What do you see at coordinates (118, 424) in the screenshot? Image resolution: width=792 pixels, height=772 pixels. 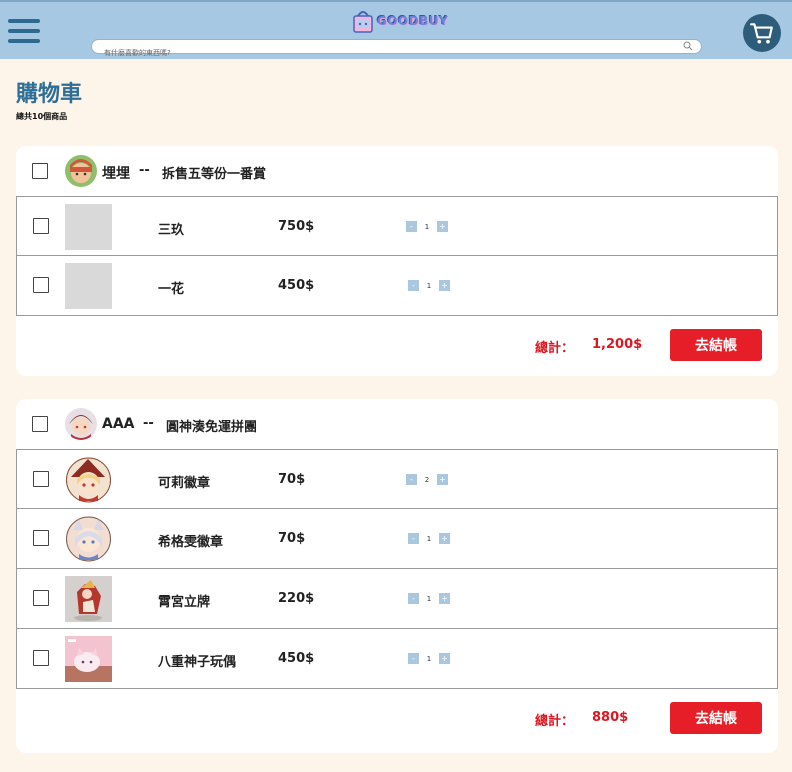 I see `seller-name: AAA` at bounding box center [118, 424].